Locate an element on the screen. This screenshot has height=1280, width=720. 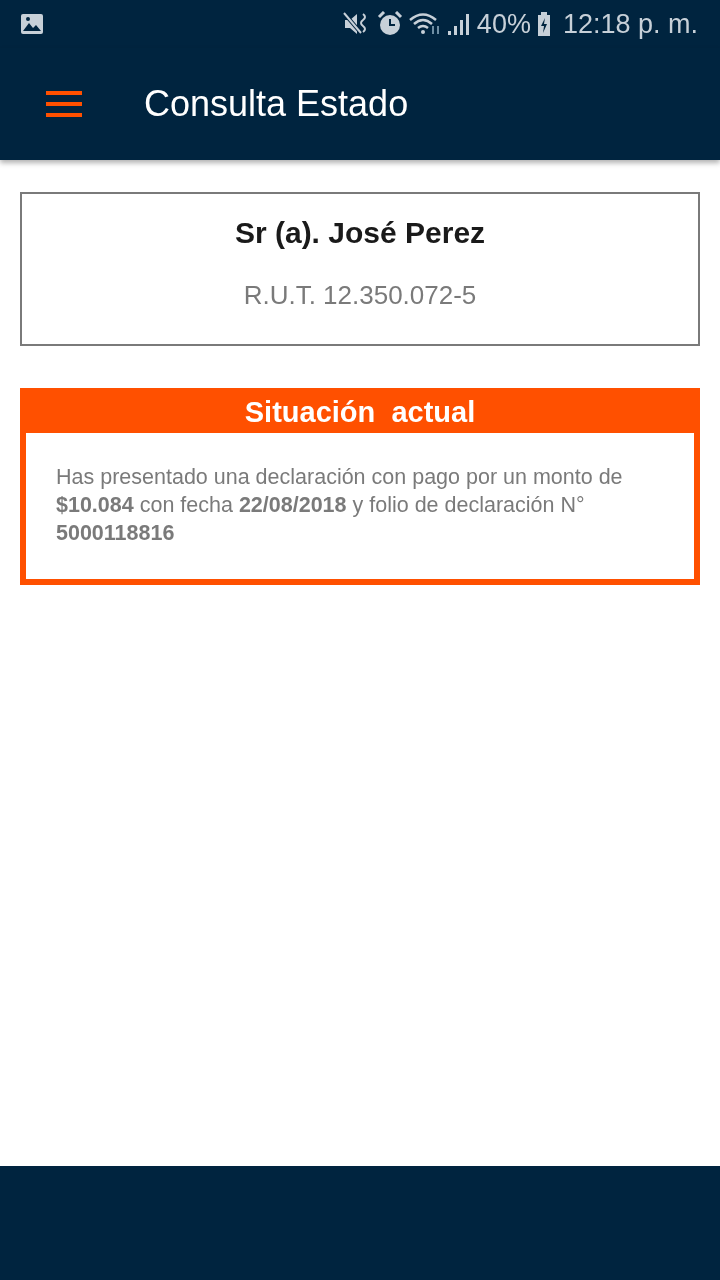
battery-icon is located at coordinates (543, 24).